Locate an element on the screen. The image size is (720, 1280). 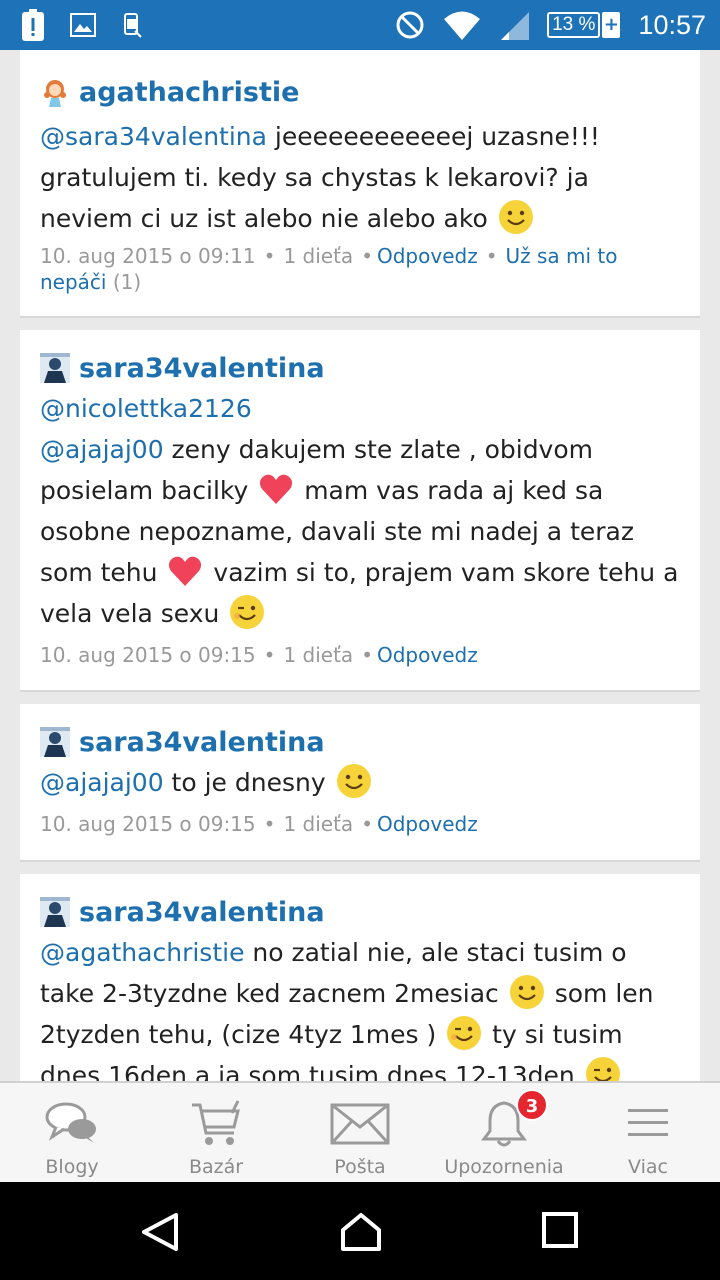
comment-date: 10. aug 2015 o 09:11 is located at coordinates (148, 256).